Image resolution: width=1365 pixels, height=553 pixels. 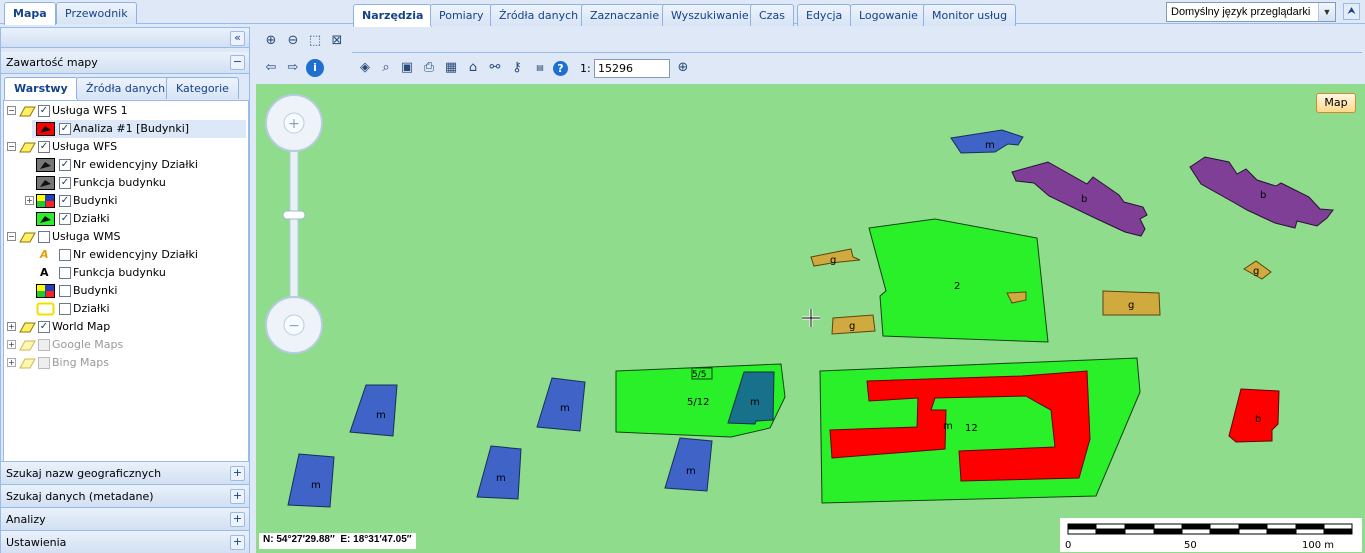 What do you see at coordinates (126, 147) in the screenshot?
I see `tree-item-usluga-wfs: − ✓ Usługa WFS` at bounding box center [126, 147].